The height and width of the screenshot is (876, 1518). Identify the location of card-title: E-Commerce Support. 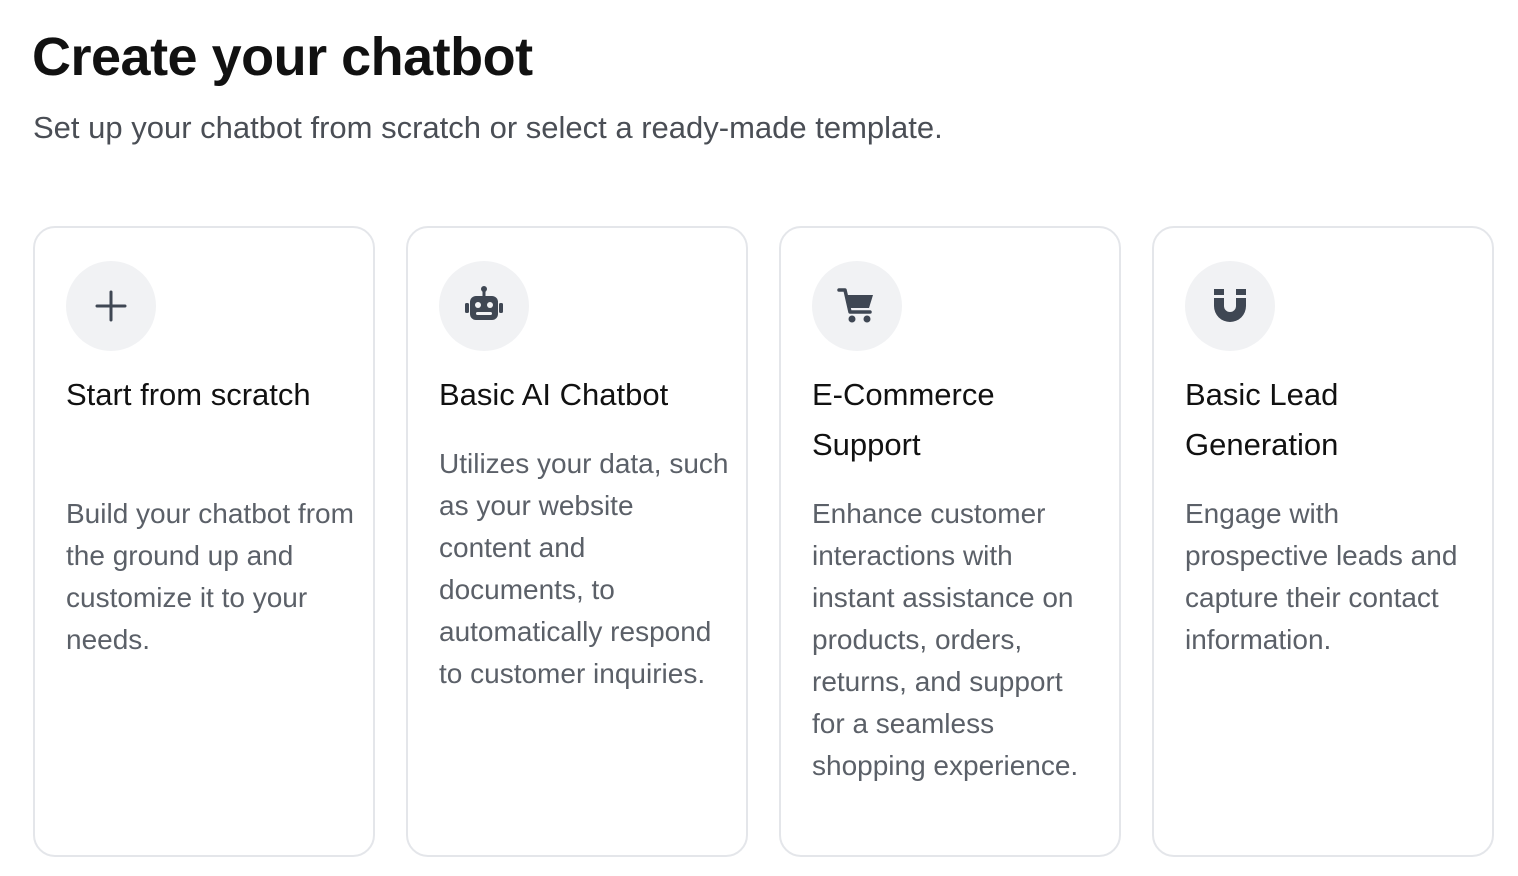
(903, 419).